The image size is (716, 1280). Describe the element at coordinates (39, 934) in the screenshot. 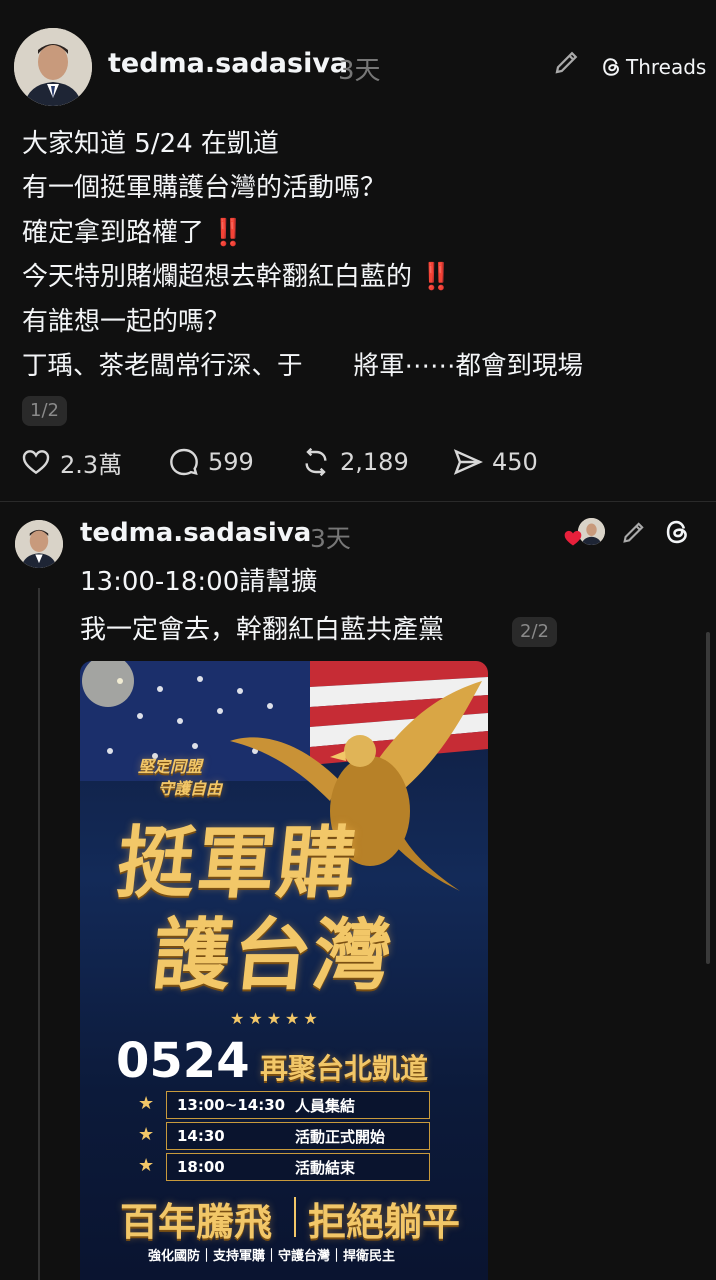

I see `thread-line` at that location.